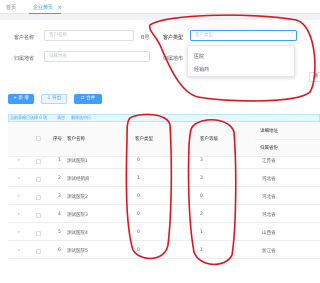 The width and height of the screenshot is (320, 283). What do you see at coordinates (59, 250) in the screenshot?
I see `cell-seq: 6` at bounding box center [59, 250].